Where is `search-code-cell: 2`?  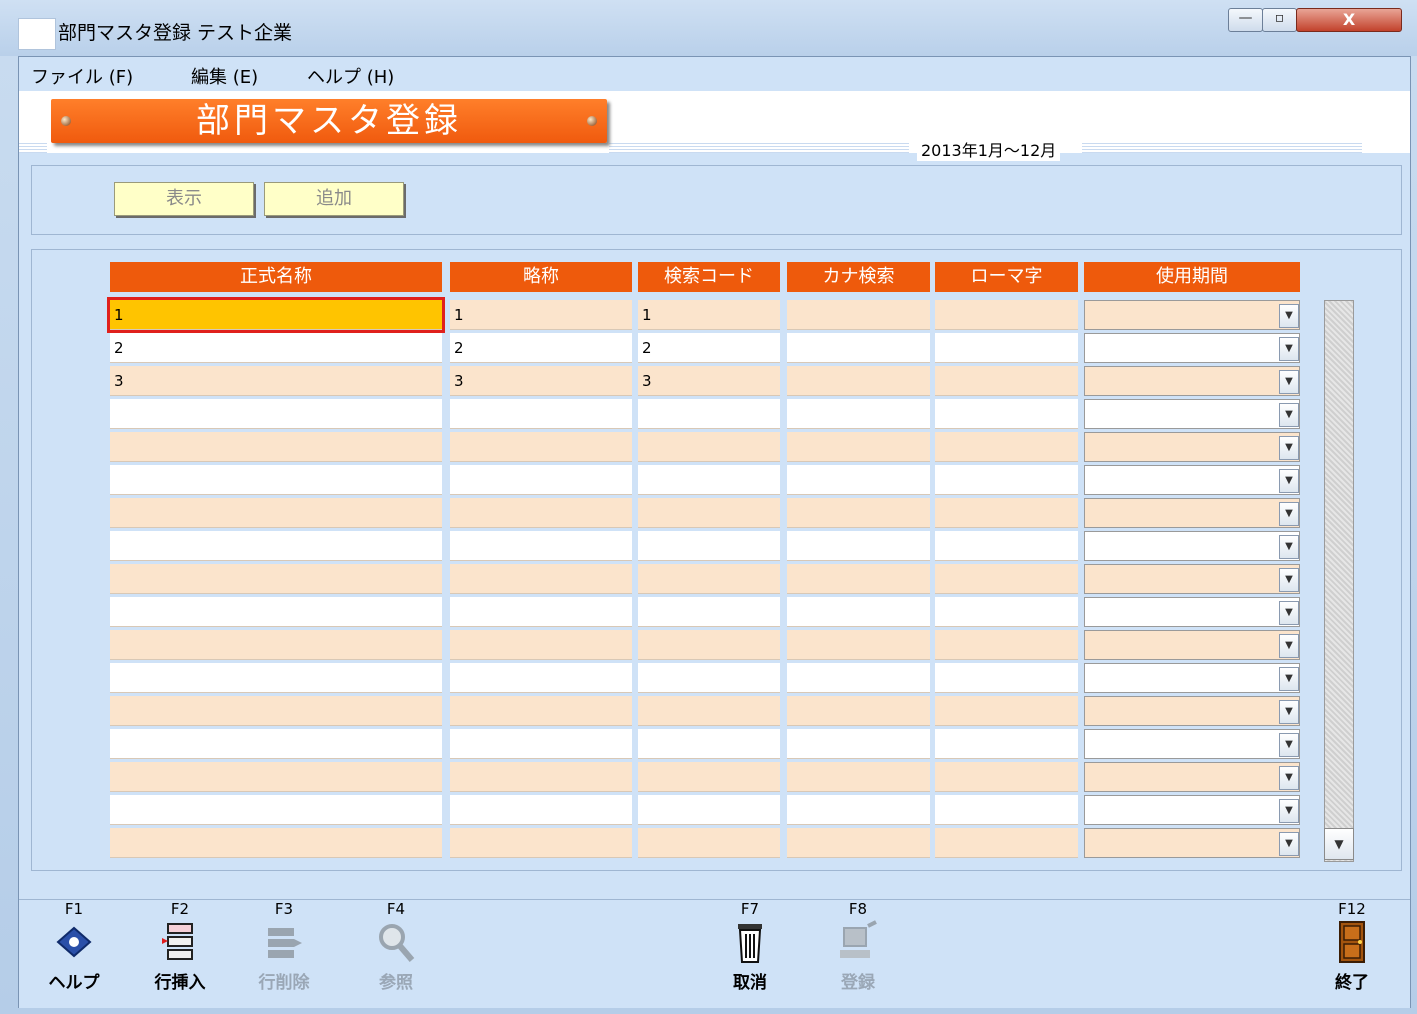 search-code-cell: 2 is located at coordinates (709, 348).